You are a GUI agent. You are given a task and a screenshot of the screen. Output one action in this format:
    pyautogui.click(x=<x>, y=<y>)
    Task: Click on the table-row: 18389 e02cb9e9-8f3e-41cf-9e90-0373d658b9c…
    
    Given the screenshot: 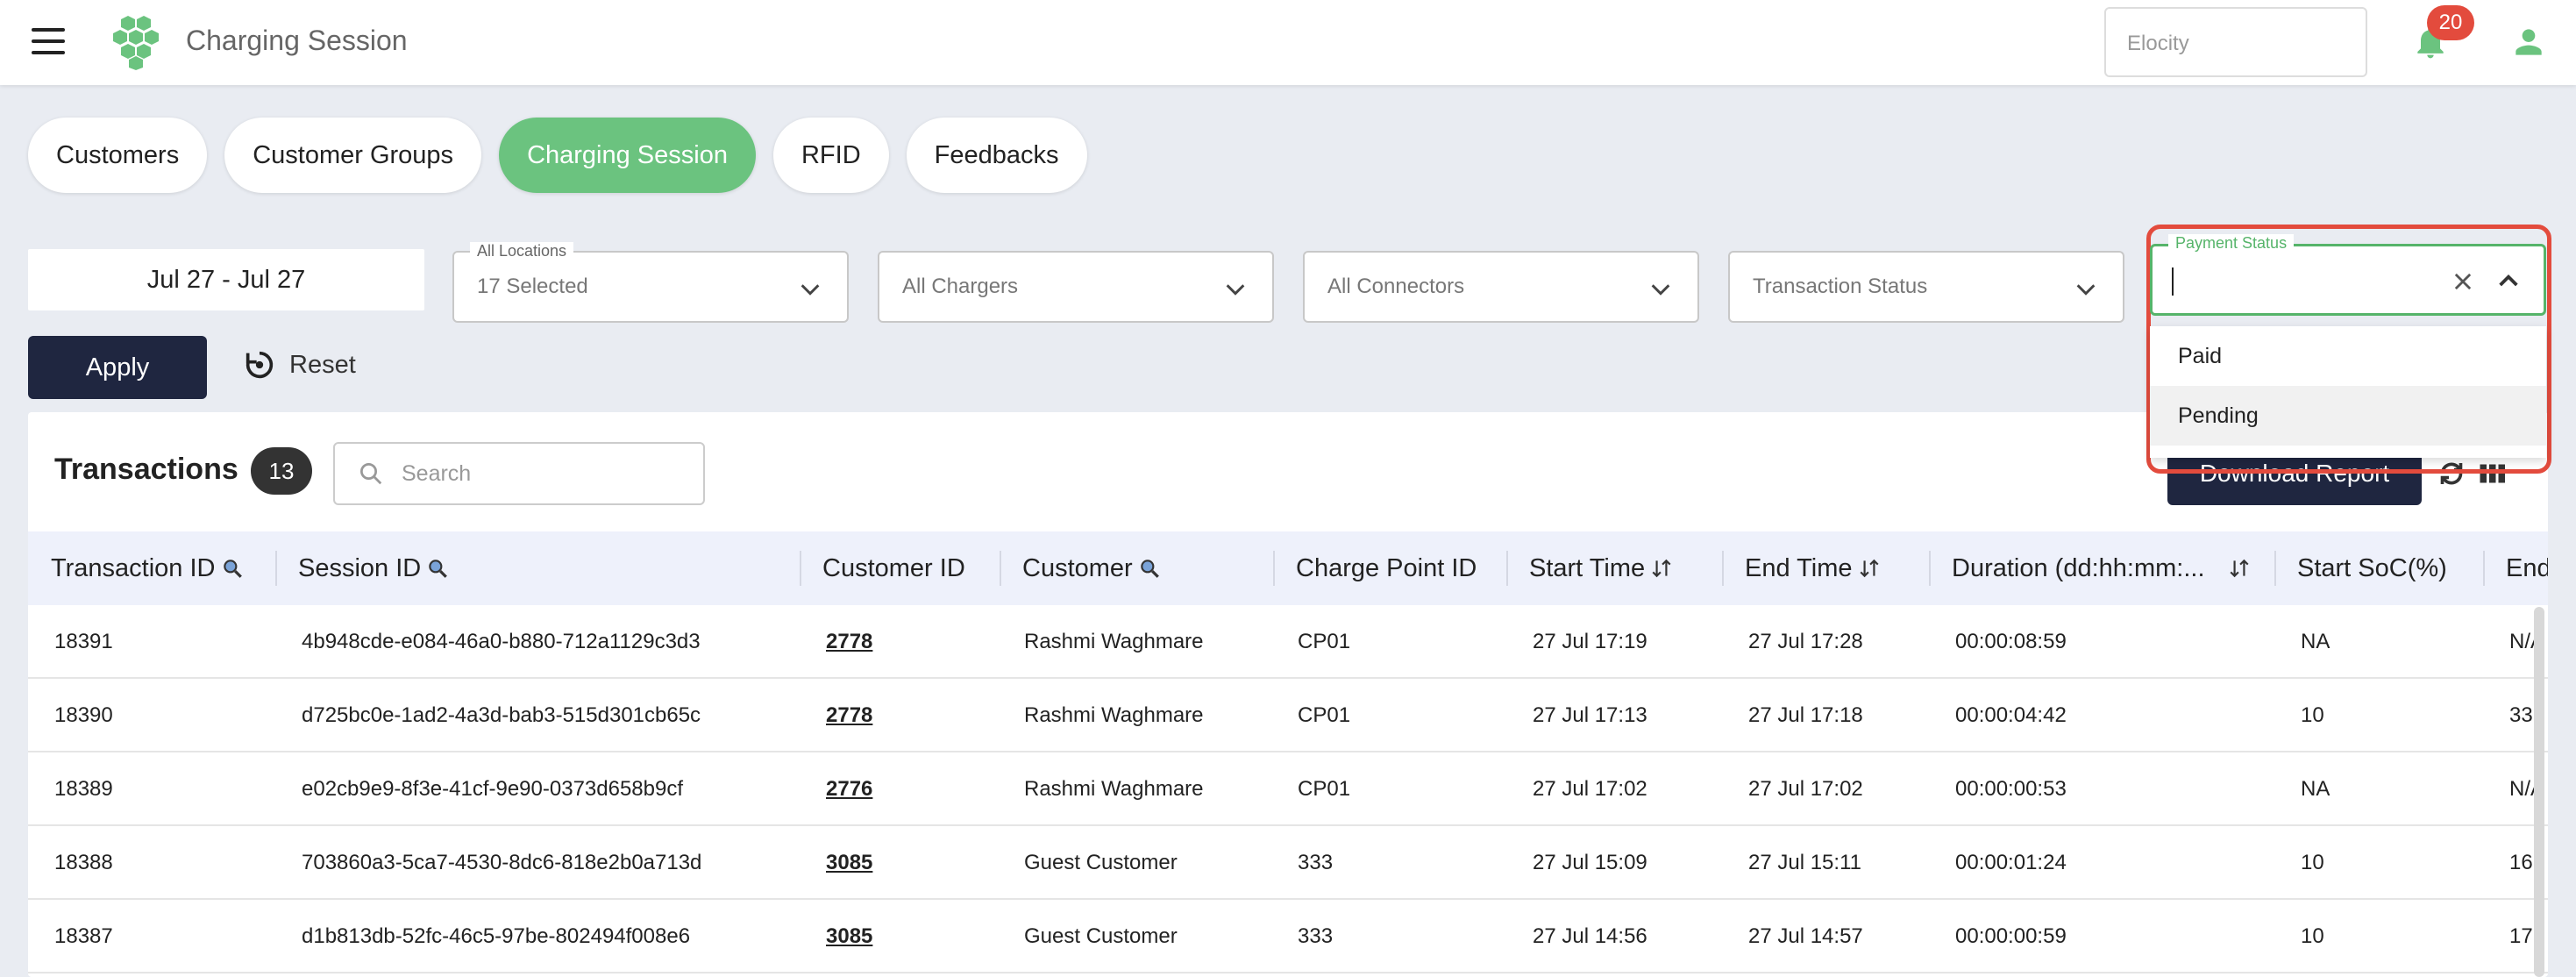 What is the action you would take?
    pyautogui.click(x=1288, y=789)
    